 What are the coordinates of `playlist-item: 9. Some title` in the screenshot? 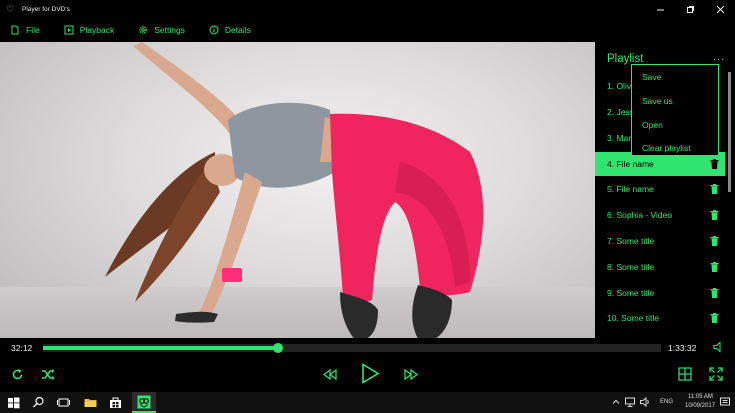 It's located at (660, 293).